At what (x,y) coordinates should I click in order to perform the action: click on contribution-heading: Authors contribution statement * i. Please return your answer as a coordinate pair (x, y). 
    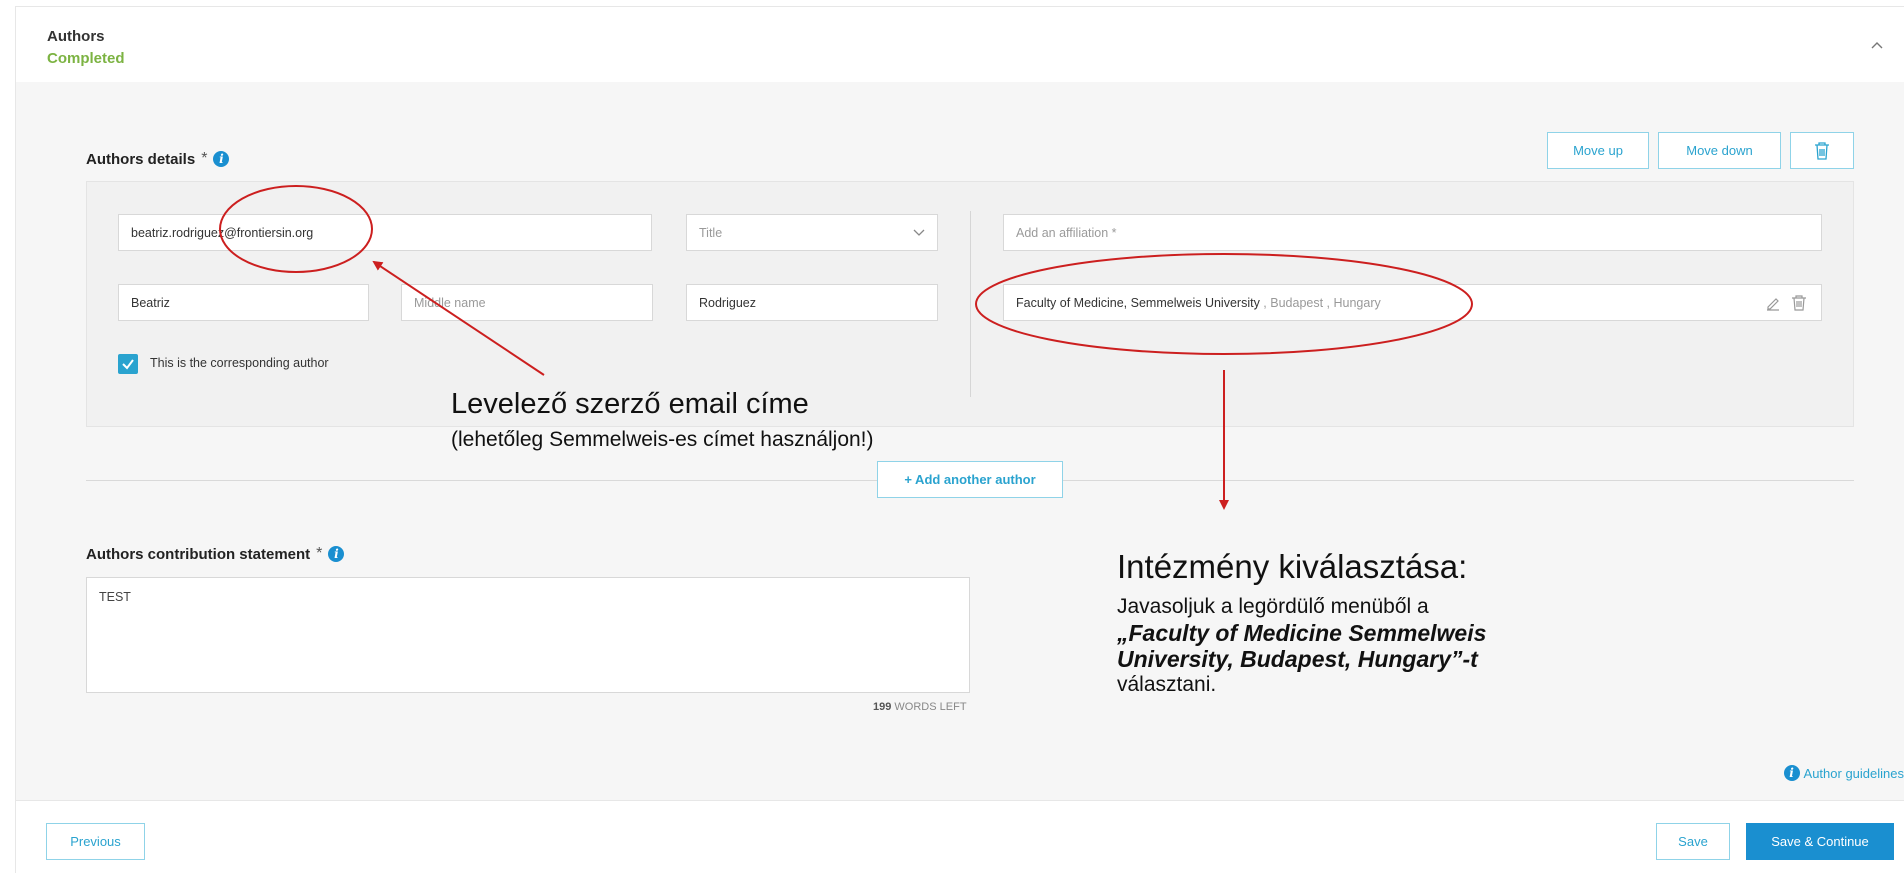
    Looking at the image, I should click on (215, 554).